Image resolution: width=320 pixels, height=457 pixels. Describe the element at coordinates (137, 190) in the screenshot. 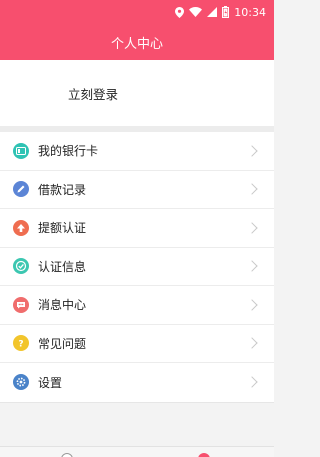

I see `menu-item-loan-records: 借款记录` at that location.